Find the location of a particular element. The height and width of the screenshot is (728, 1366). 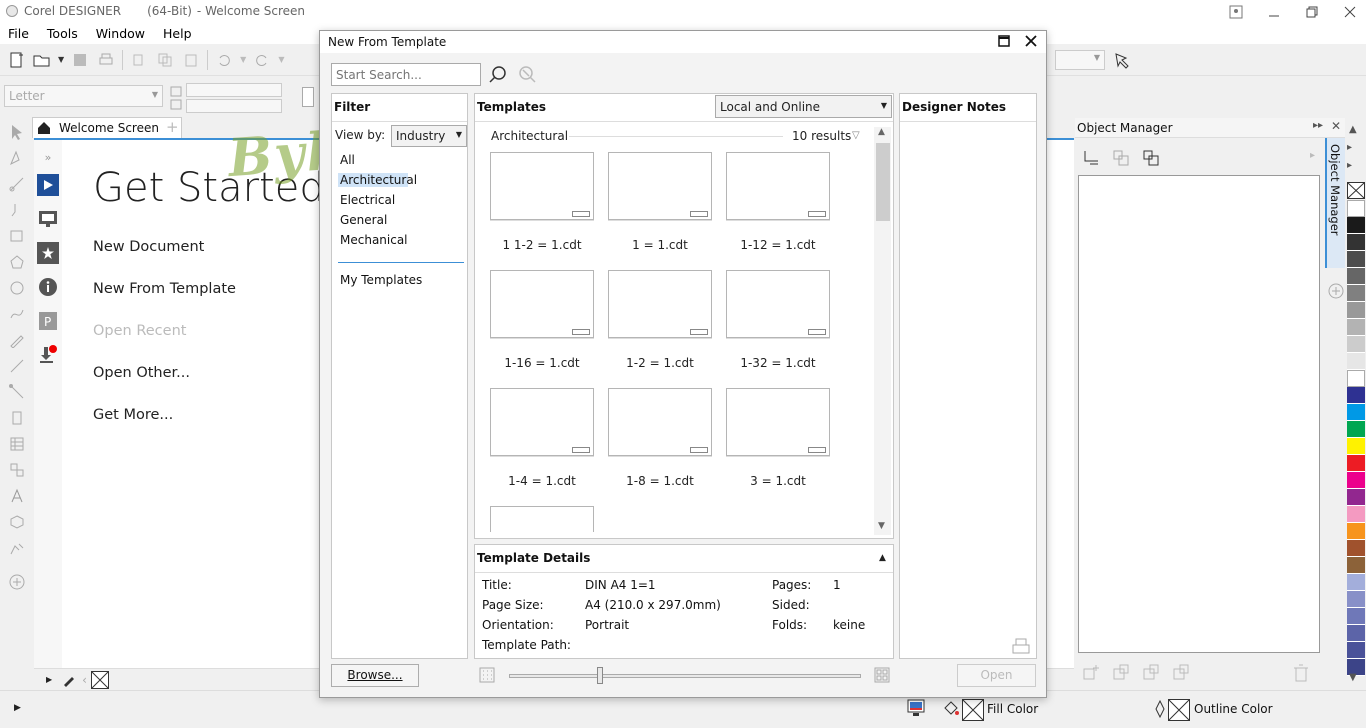

new-layer-icon is located at coordinates (1091, 673).